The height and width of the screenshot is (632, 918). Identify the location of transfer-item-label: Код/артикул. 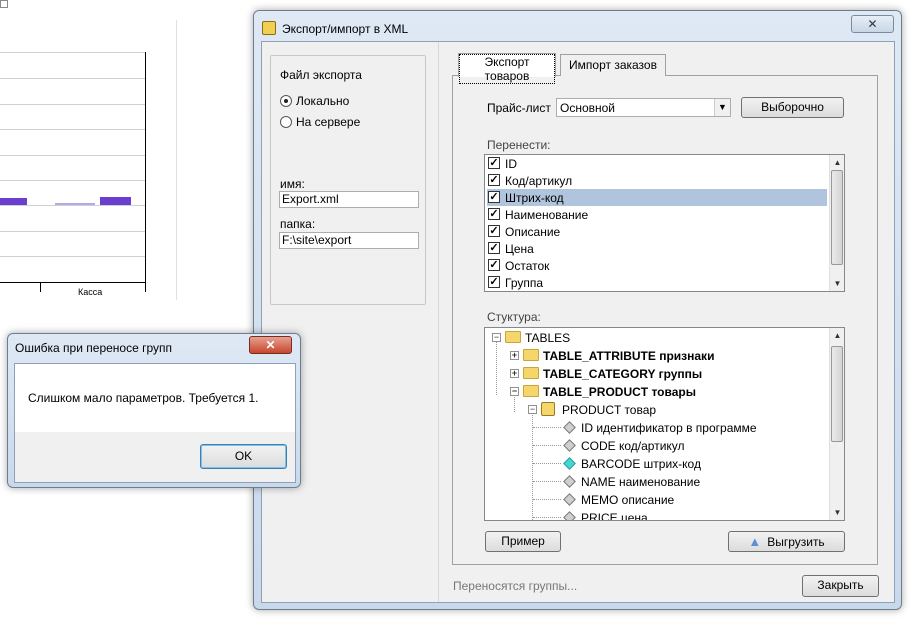
(539, 181).